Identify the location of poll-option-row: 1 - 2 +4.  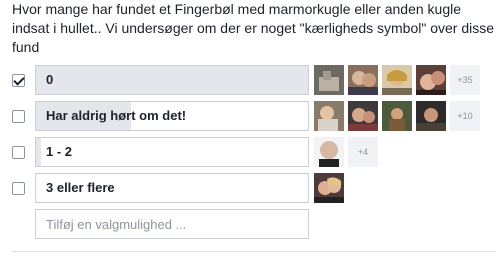
(248, 152).